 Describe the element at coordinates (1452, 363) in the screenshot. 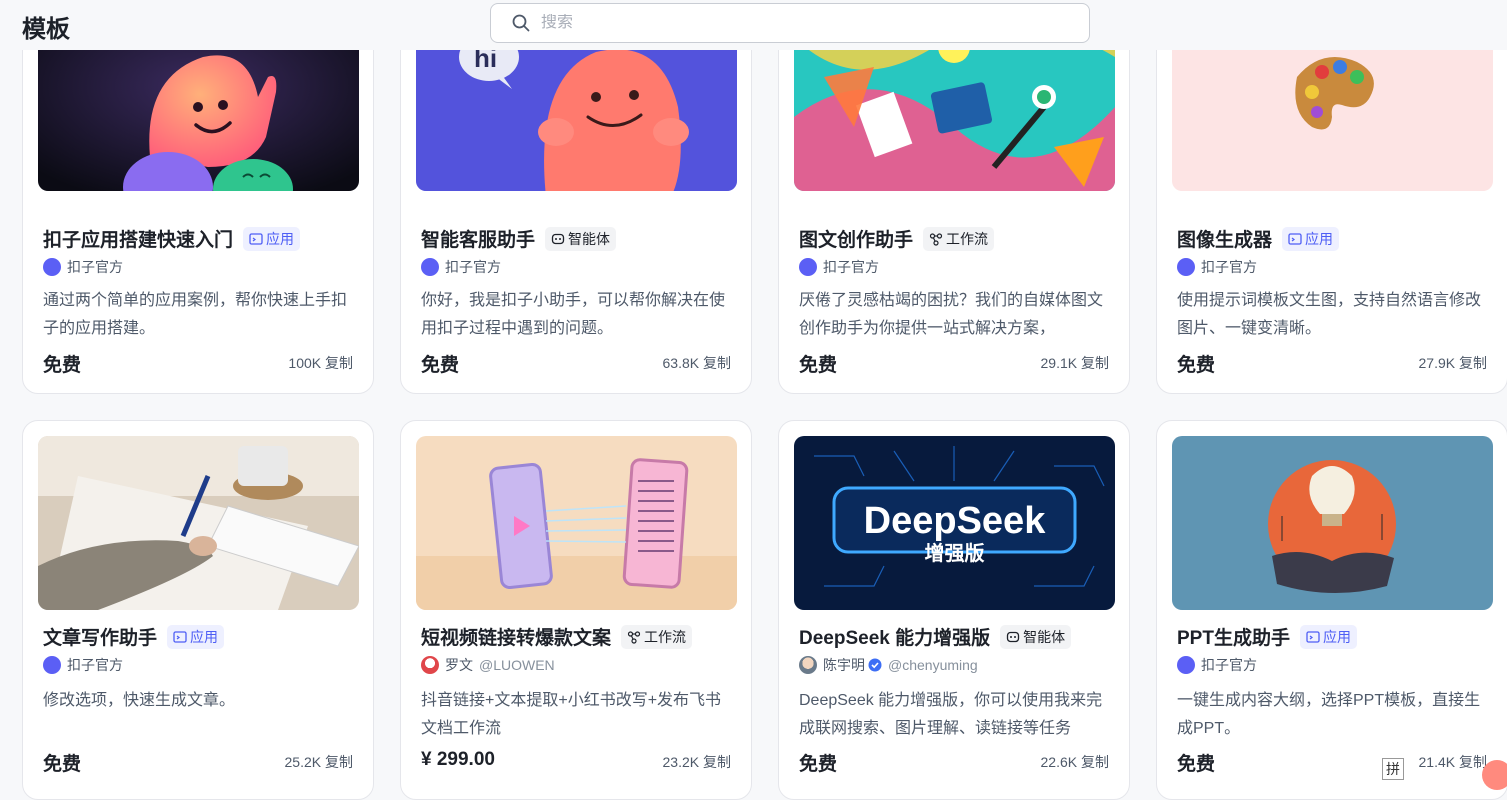

I see `template-copy-count: 27.9K 复制` at that location.